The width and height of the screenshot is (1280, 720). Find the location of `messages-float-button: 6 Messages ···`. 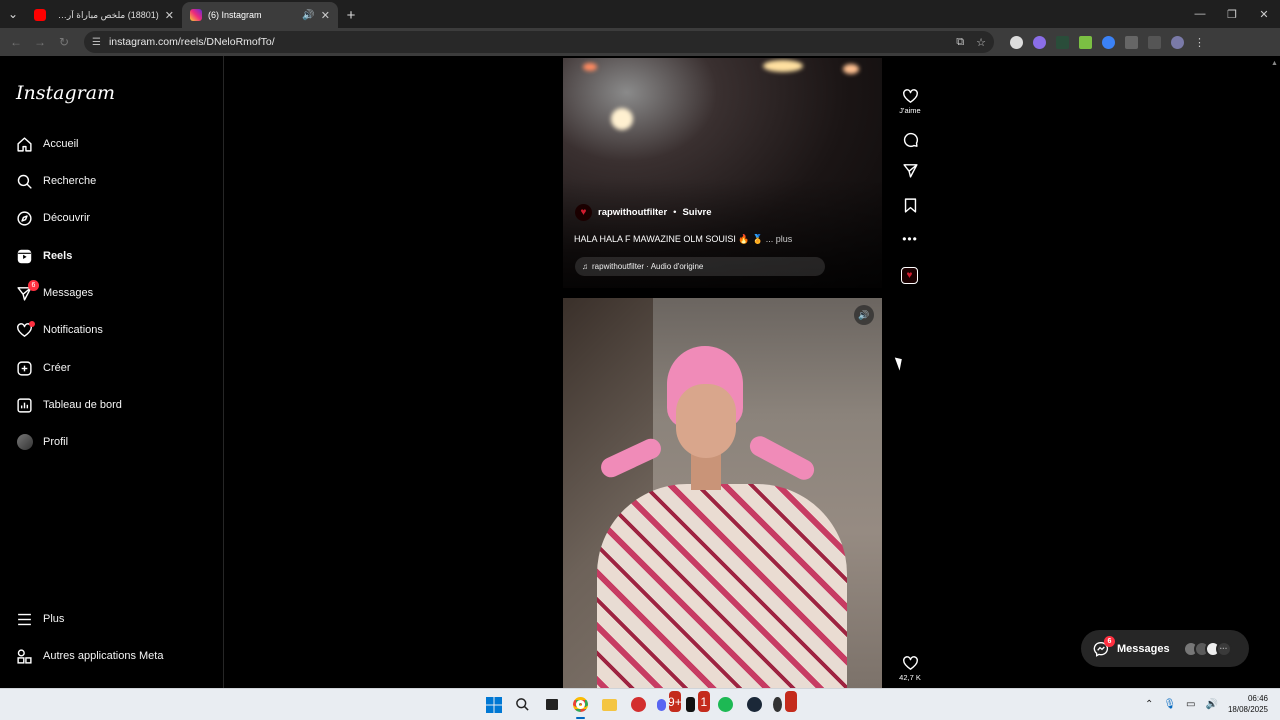

messages-float-button: 6 Messages ··· is located at coordinates (1165, 648).